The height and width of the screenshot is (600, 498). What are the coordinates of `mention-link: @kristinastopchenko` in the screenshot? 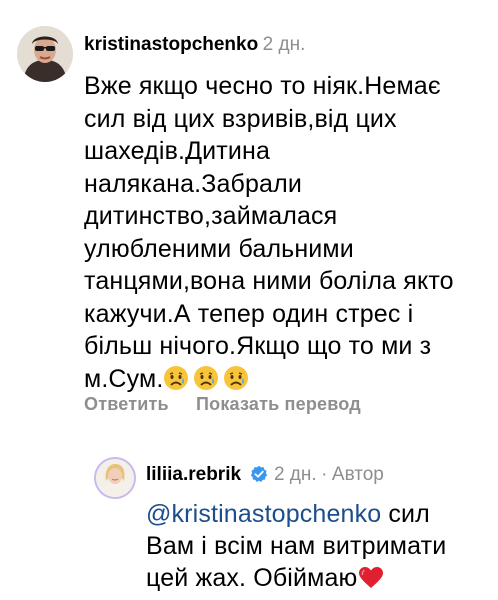 It's located at (263, 514).